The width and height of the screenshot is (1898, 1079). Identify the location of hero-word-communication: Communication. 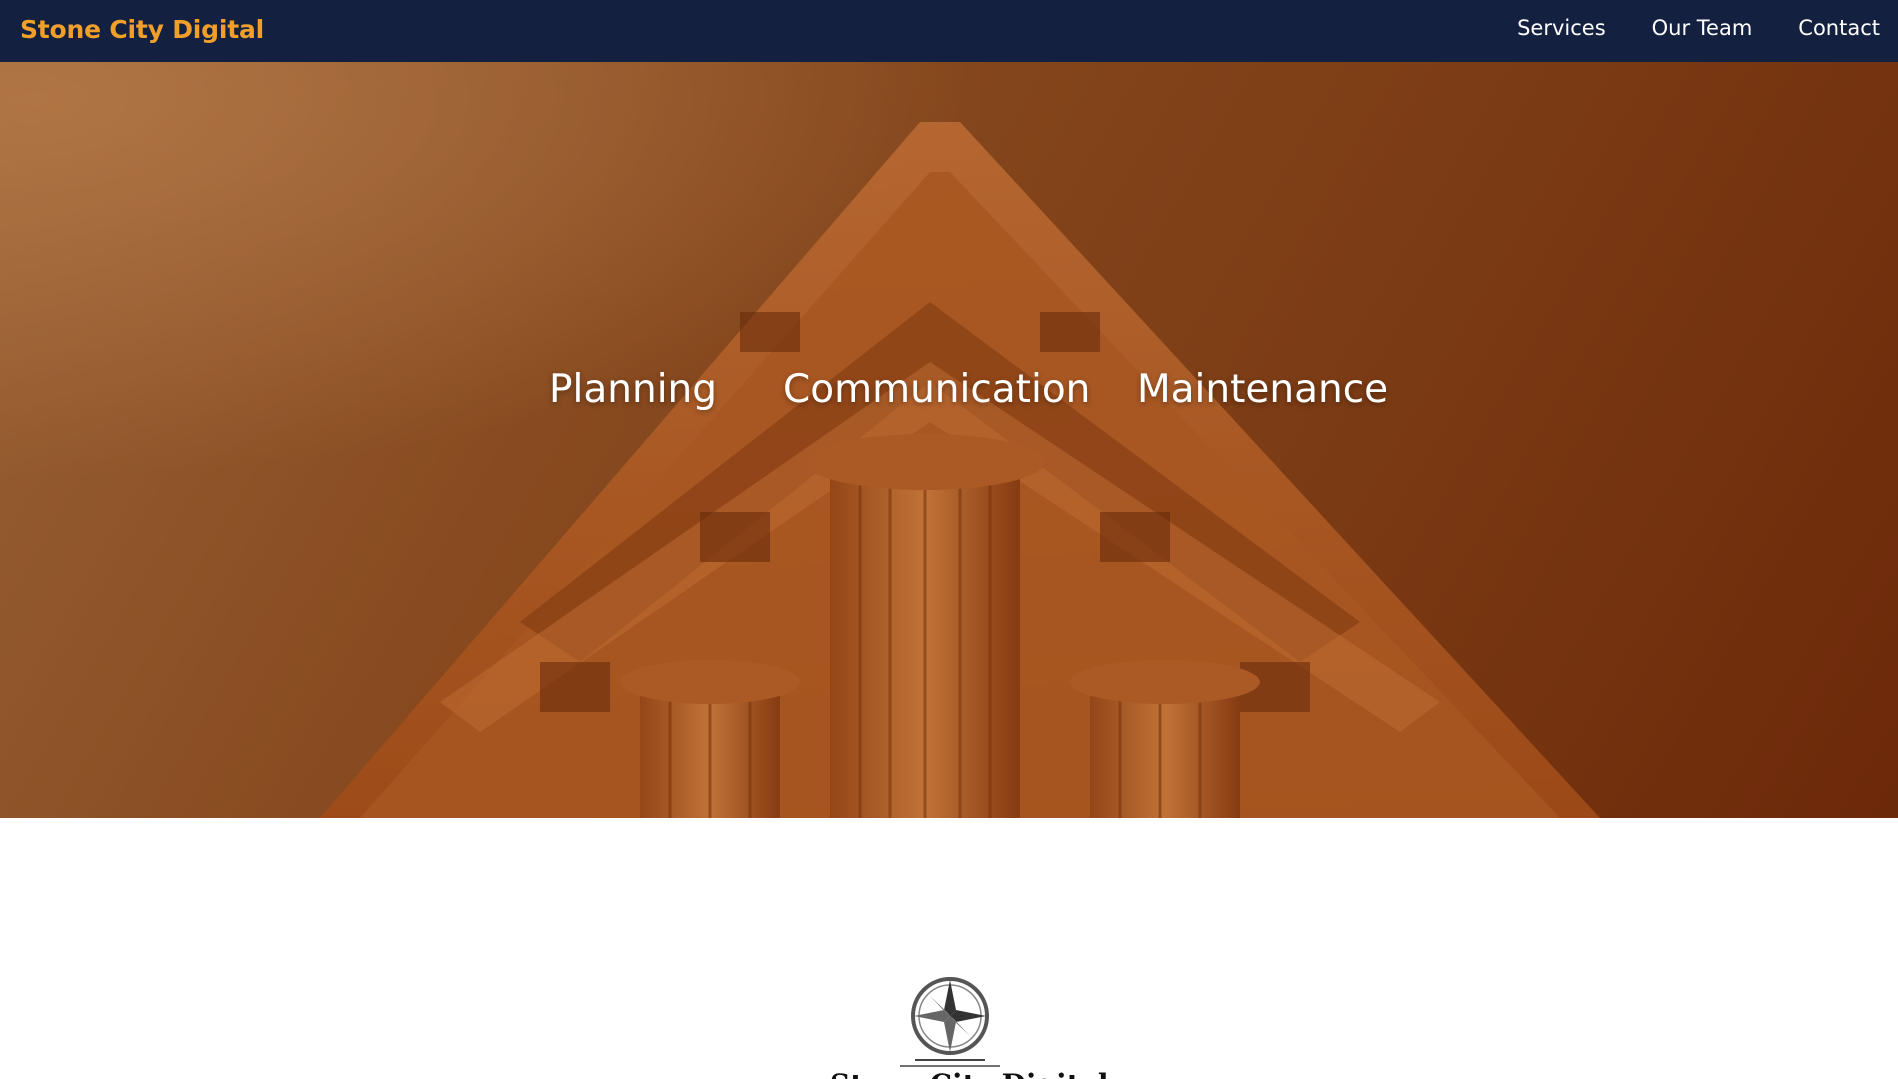
(937, 389).